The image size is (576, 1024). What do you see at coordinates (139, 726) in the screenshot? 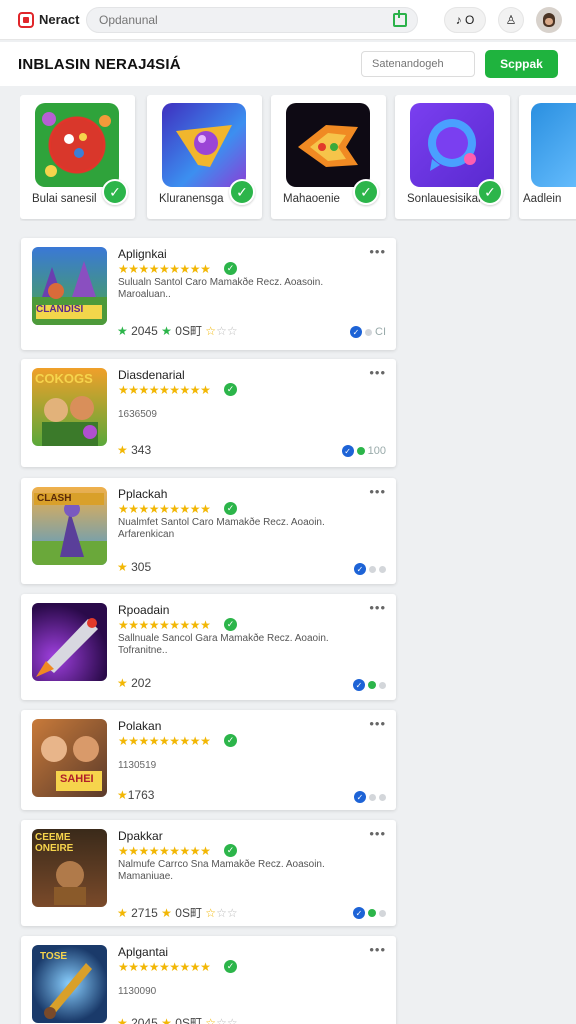
I see `app-title: Polakan` at bounding box center [139, 726].